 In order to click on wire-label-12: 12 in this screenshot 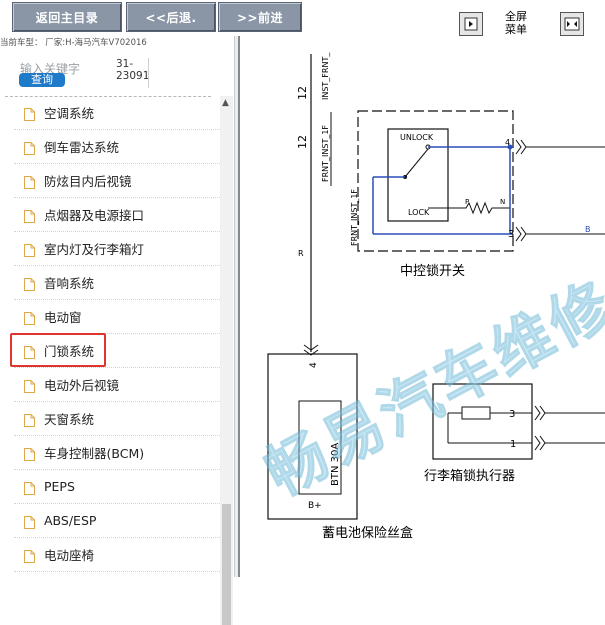, I will do `click(302, 142)`.